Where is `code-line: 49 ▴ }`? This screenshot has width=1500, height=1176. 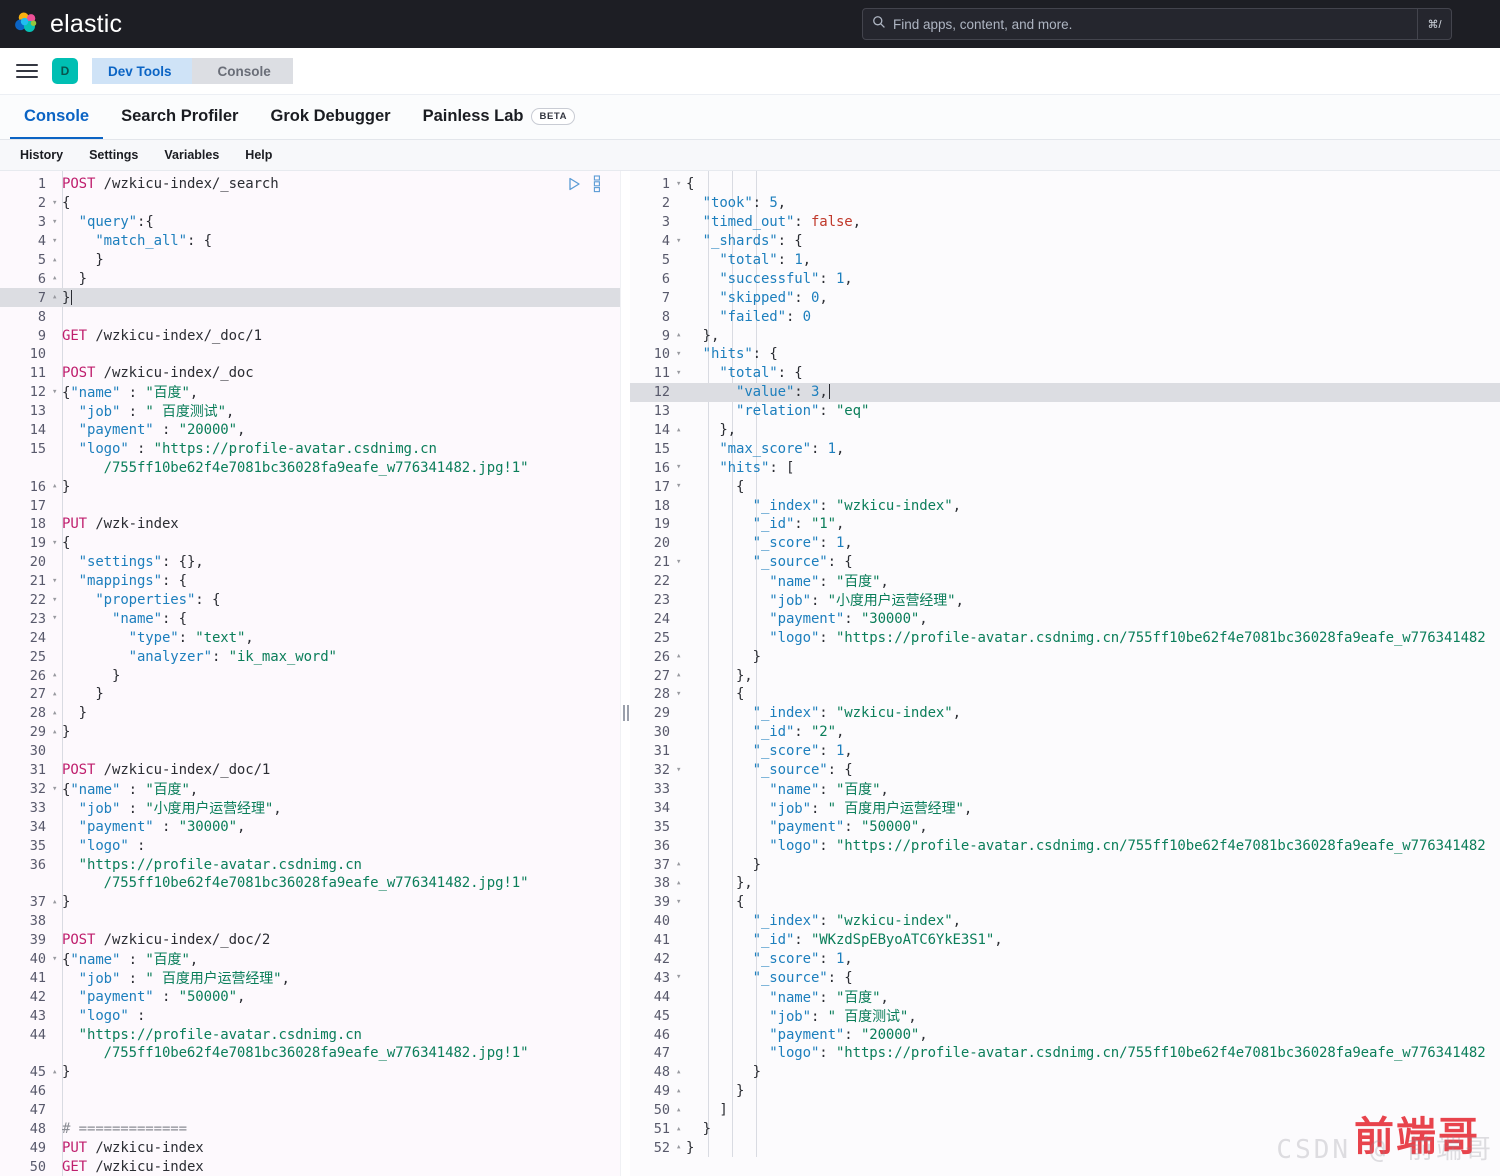 code-line: 49 ▴ } is located at coordinates (1065, 1091).